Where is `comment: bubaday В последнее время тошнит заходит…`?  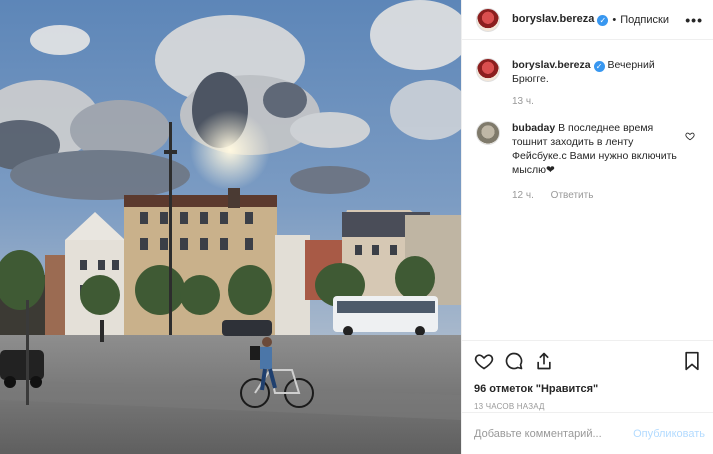
comment: bubaday В последнее время тошнит заходит… is located at coordinates (587, 162).